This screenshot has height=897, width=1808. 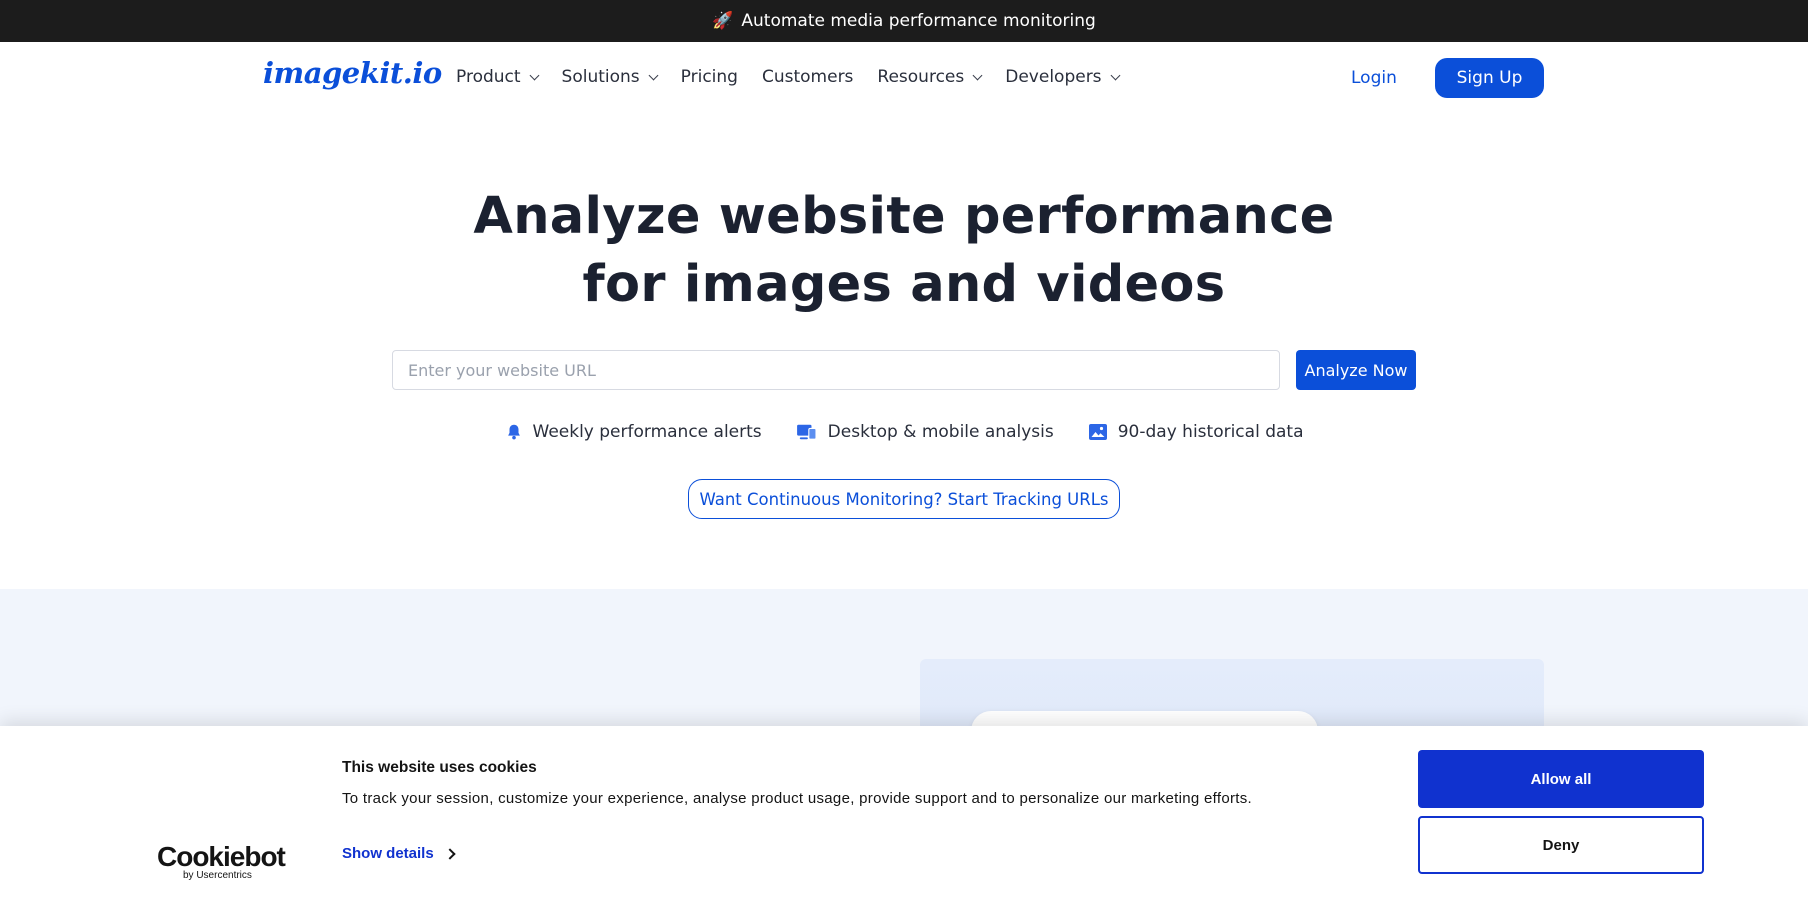 I want to click on show-details-label: Show details, so click(x=388, y=853).